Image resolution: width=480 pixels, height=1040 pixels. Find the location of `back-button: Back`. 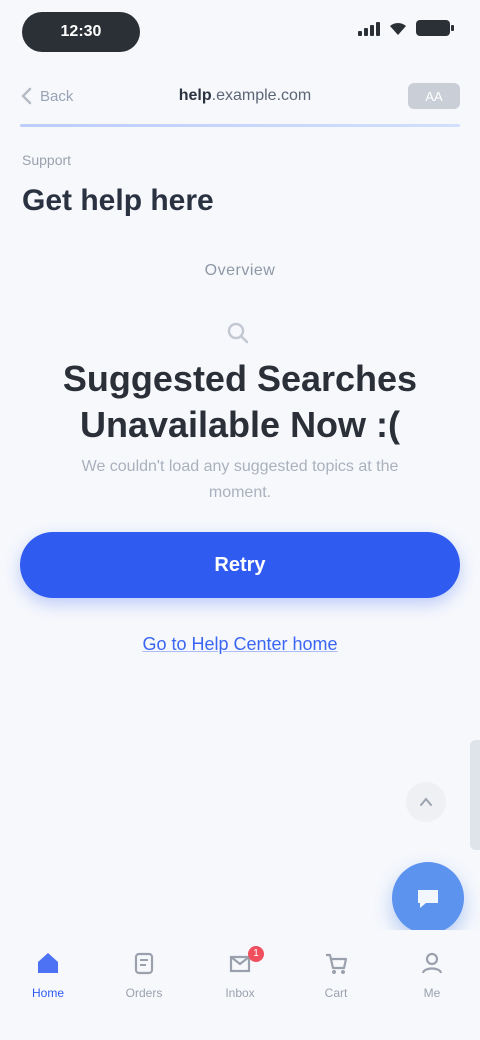

back-button: Back is located at coordinates (51, 96).